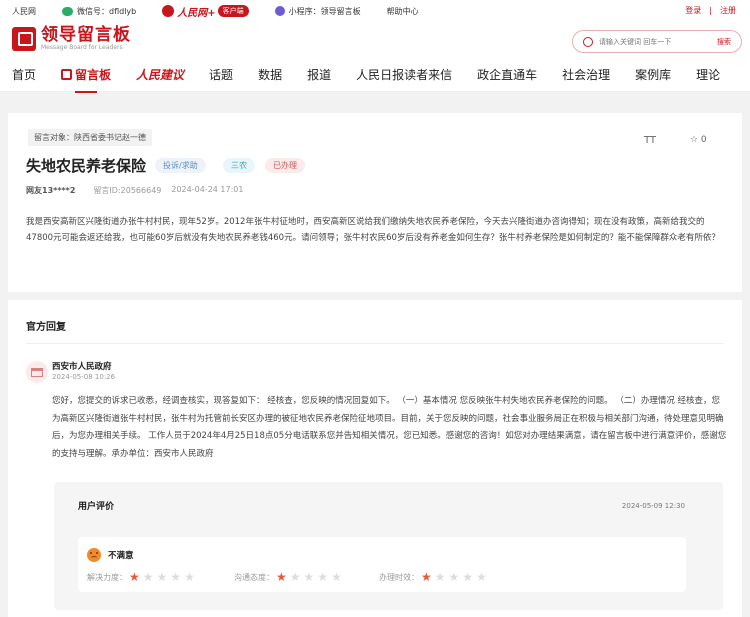  Describe the element at coordinates (86, 35) in the screenshot. I see `logo-title: 领导留言板` at that location.